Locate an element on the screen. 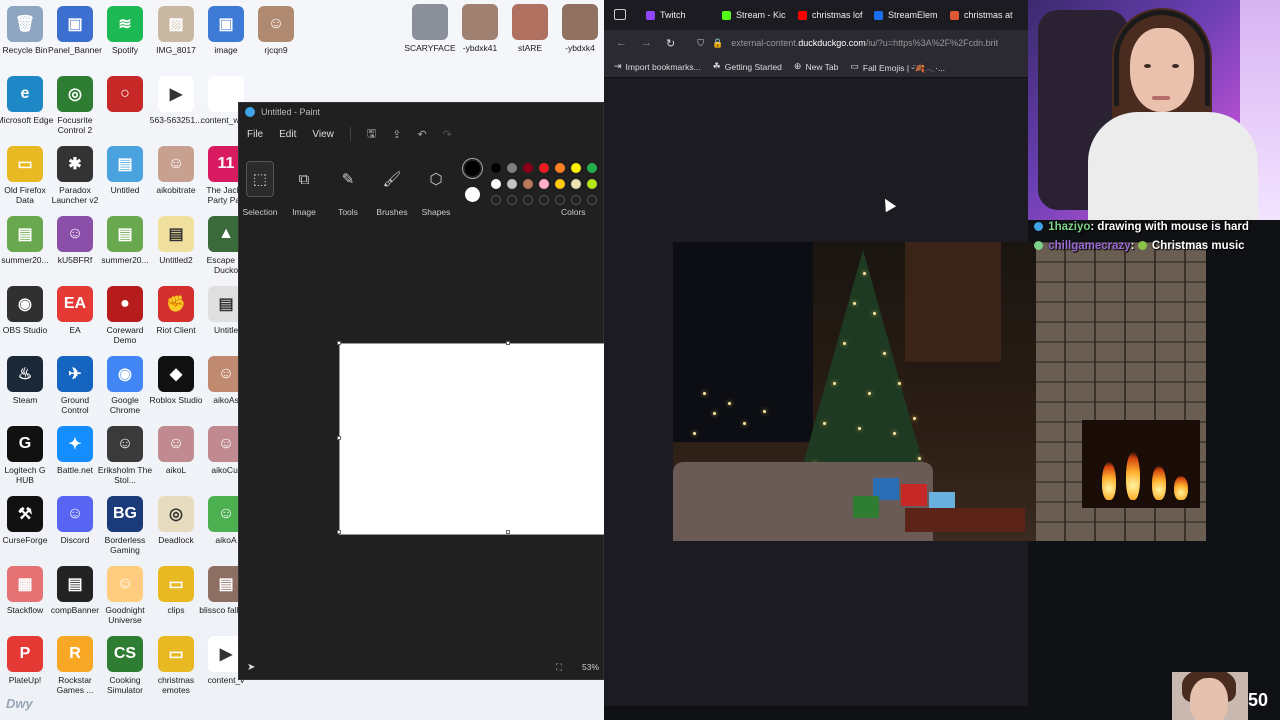  primary-color-swatch is located at coordinates (472, 168).